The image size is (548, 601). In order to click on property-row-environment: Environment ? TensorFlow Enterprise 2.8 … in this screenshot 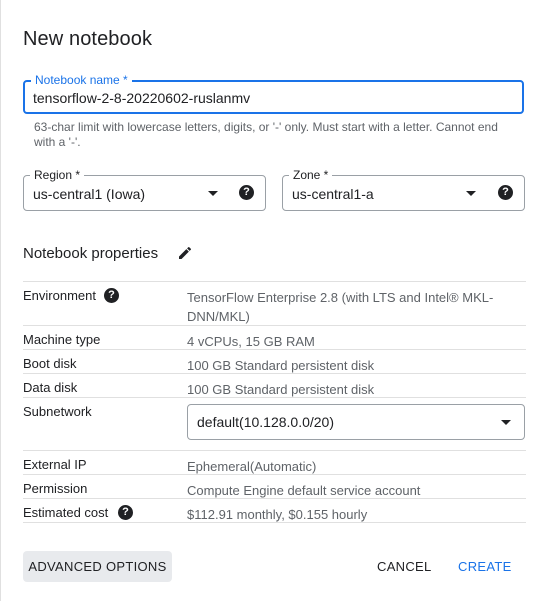, I will do `click(274, 303)`.